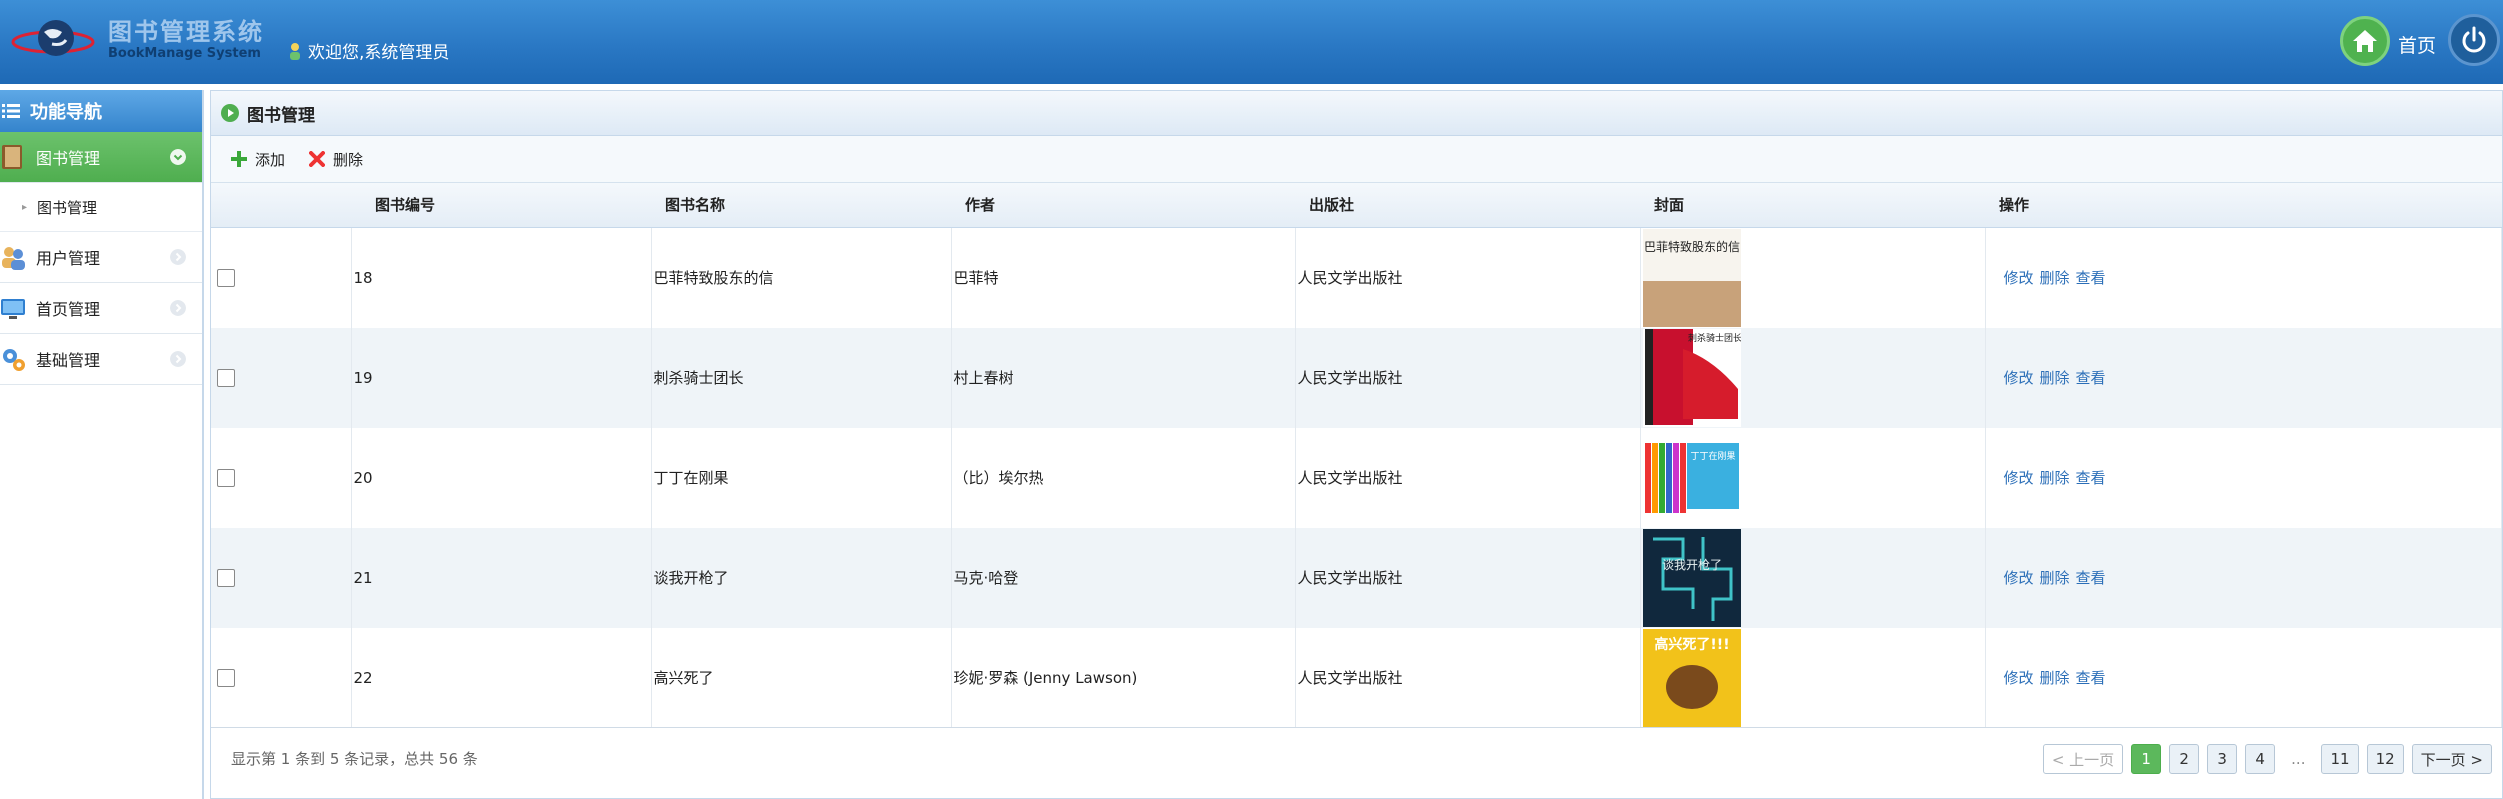 The height and width of the screenshot is (799, 2503). What do you see at coordinates (68, 258) in the screenshot?
I see `sidebar-item-label: 用户管理` at bounding box center [68, 258].